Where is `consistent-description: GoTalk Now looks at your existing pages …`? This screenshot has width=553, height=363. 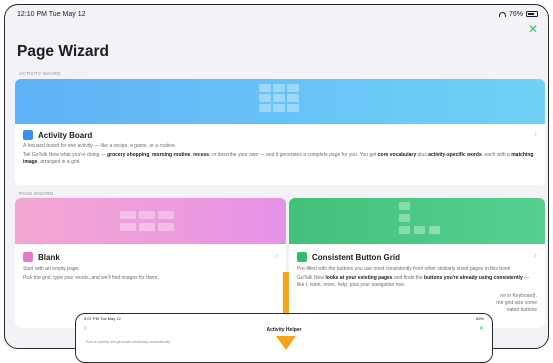 consistent-description: GoTalk Now looks at your existing pages … is located at coordinates (413, 281).